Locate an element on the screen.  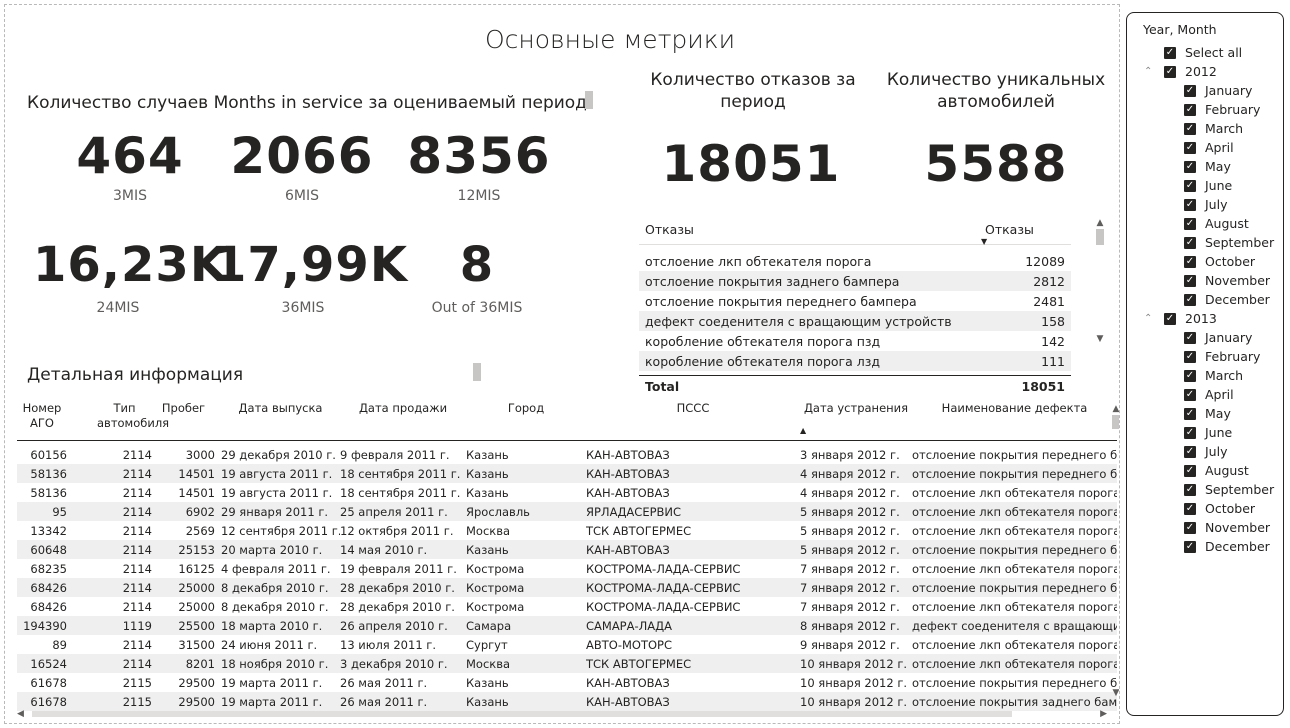
col-header-sale: Дата продажи is located at coordinates (403, 419).